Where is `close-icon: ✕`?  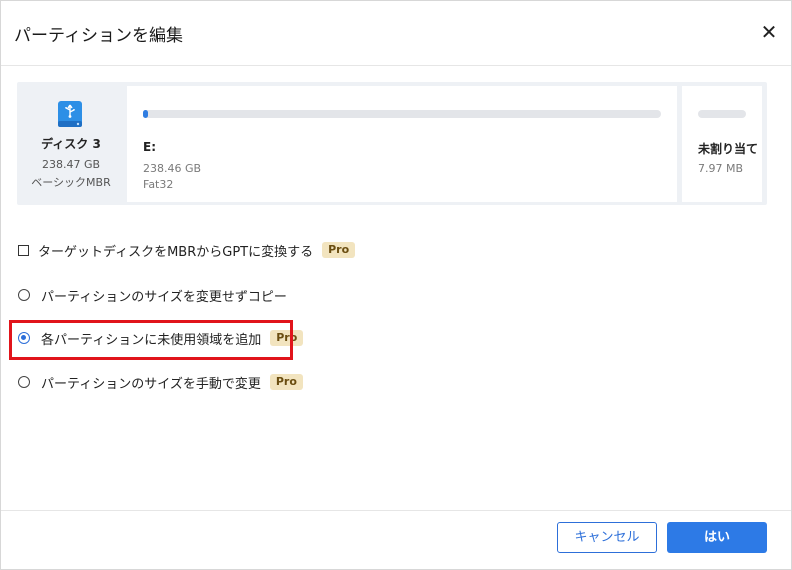
close-icon: ✕ is located at coordinates (769, 32).